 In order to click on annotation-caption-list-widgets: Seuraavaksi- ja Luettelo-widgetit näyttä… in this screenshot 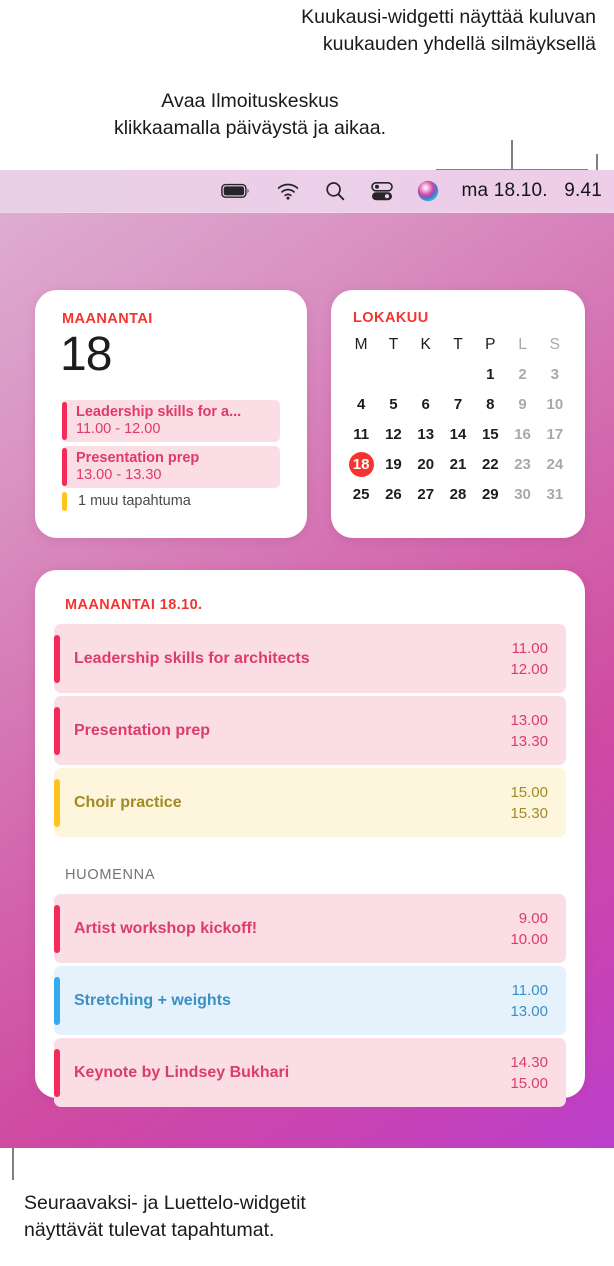, I will do `click(165, 1216)`.